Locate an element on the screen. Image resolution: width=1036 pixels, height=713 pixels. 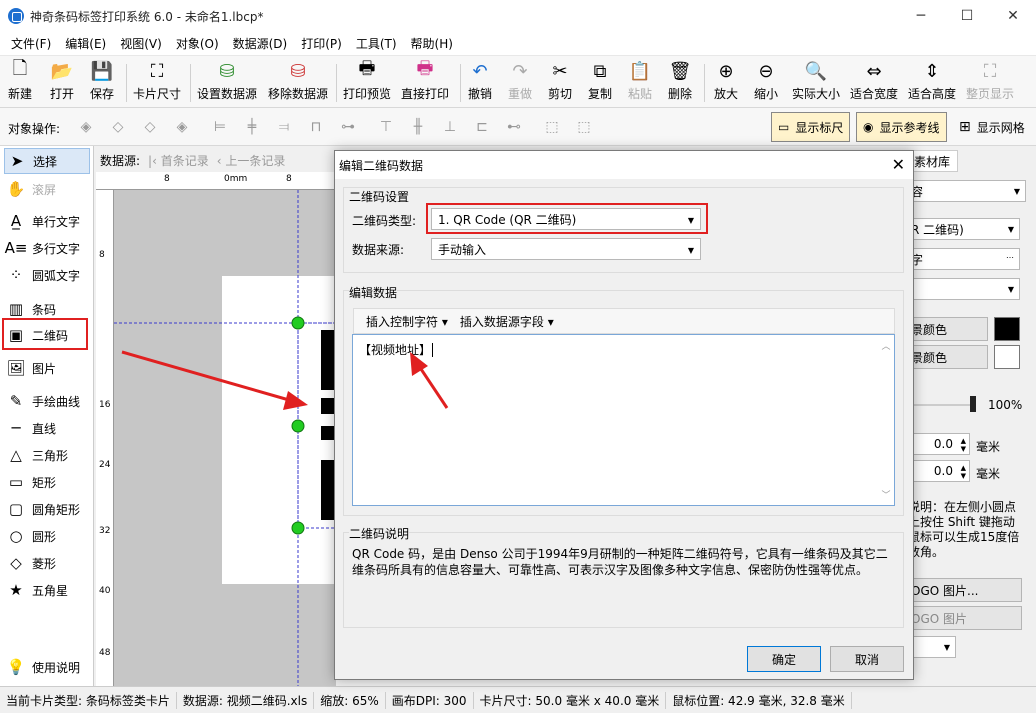
space-v-icon: ⊷ is located at coordinates (514, 127).